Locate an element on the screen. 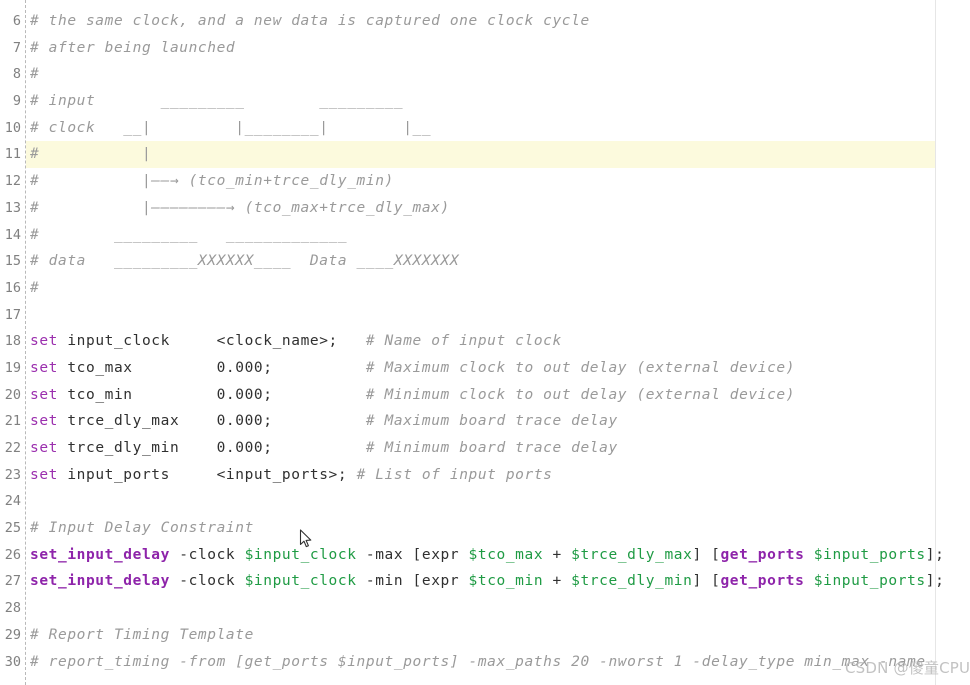 Image resolution: width=970 pixels, height=685 pixels. code-line: 16 # is located at coordinates (485, 288).